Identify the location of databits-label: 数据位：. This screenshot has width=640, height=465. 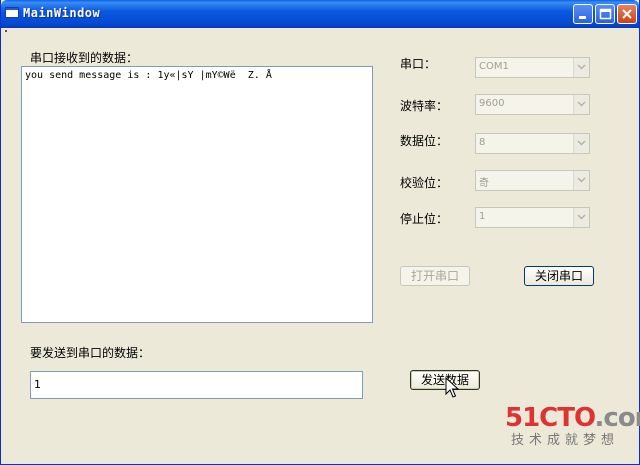
(424, 141).